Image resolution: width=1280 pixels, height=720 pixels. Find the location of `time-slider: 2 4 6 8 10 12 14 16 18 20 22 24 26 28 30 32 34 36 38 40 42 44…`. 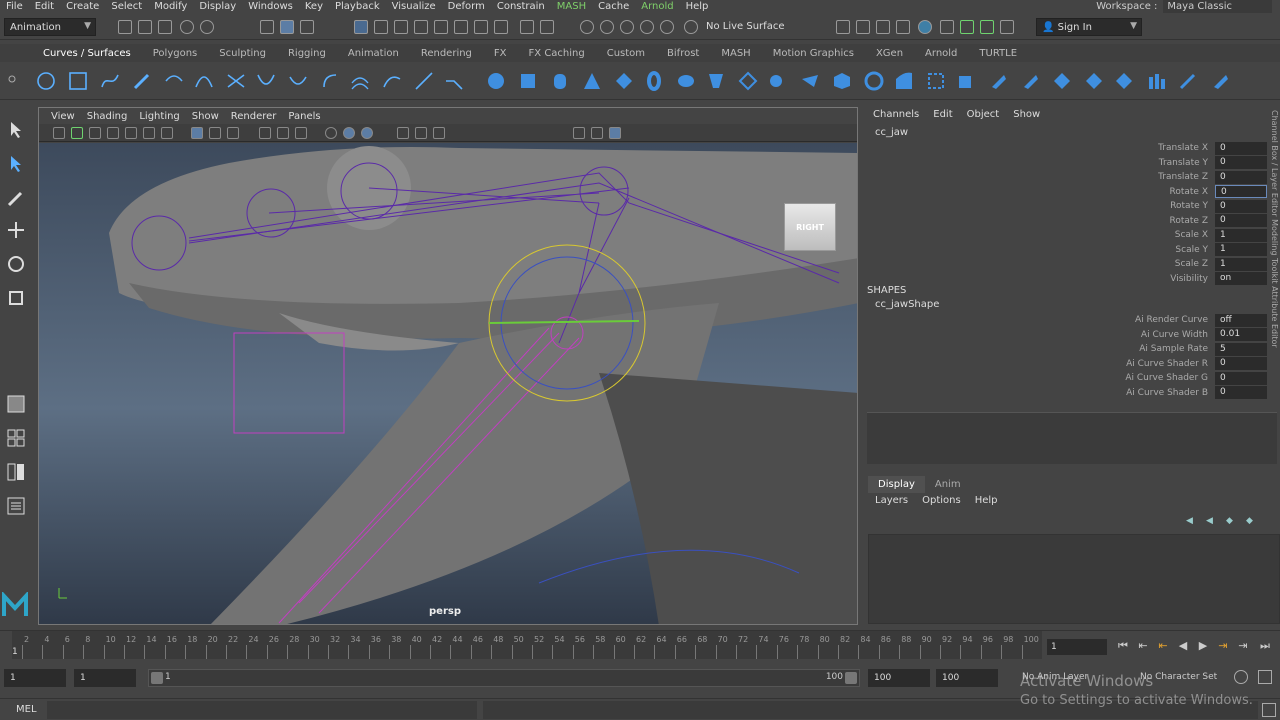

time-slider: 2 4 6 8 10 12 14 16 18 20 22 24 26 28 30 32 34 36 38 40 42 44… is located at coordinates (640, 646).